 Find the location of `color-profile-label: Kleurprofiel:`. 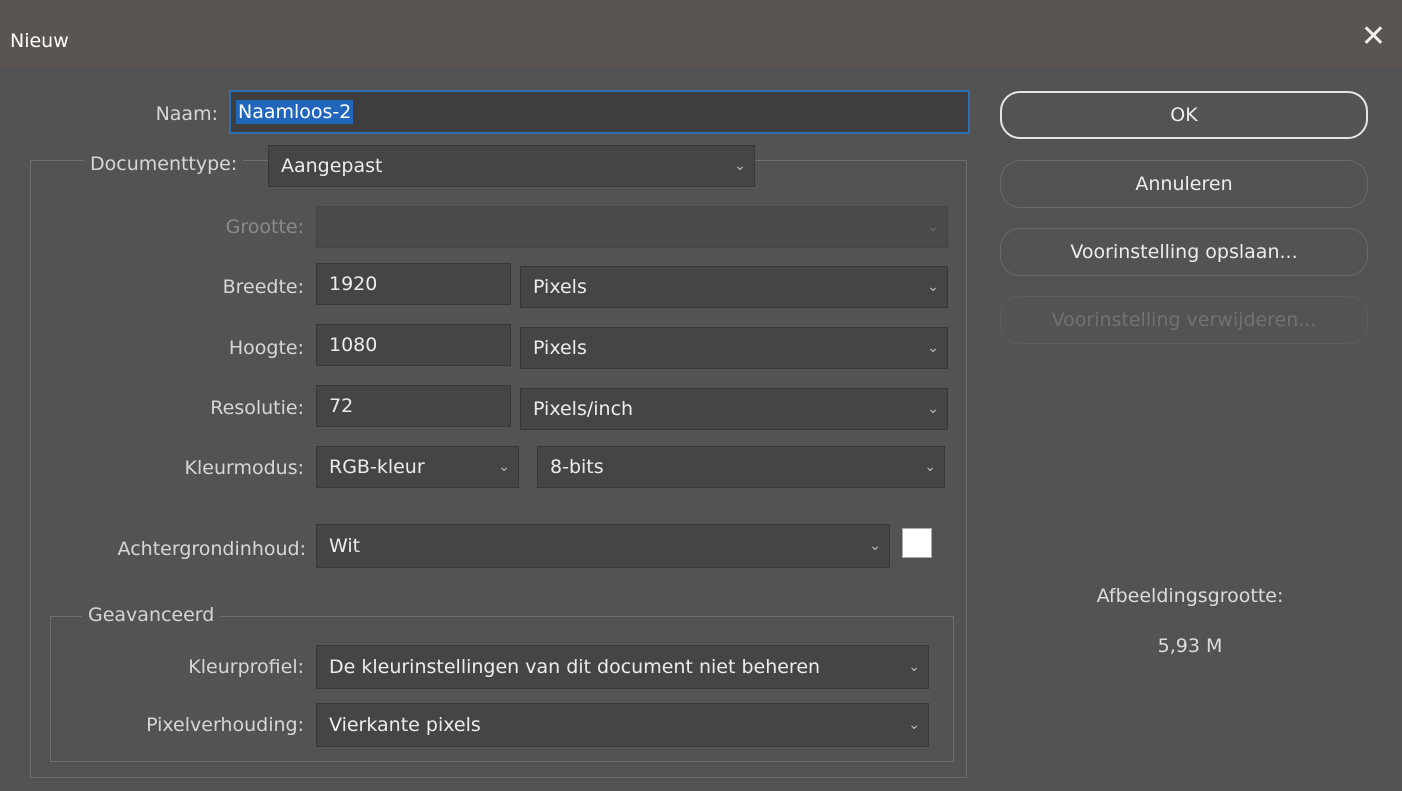

color-profile-label: Kleurprofiel: is located at coordinates (246, 667).